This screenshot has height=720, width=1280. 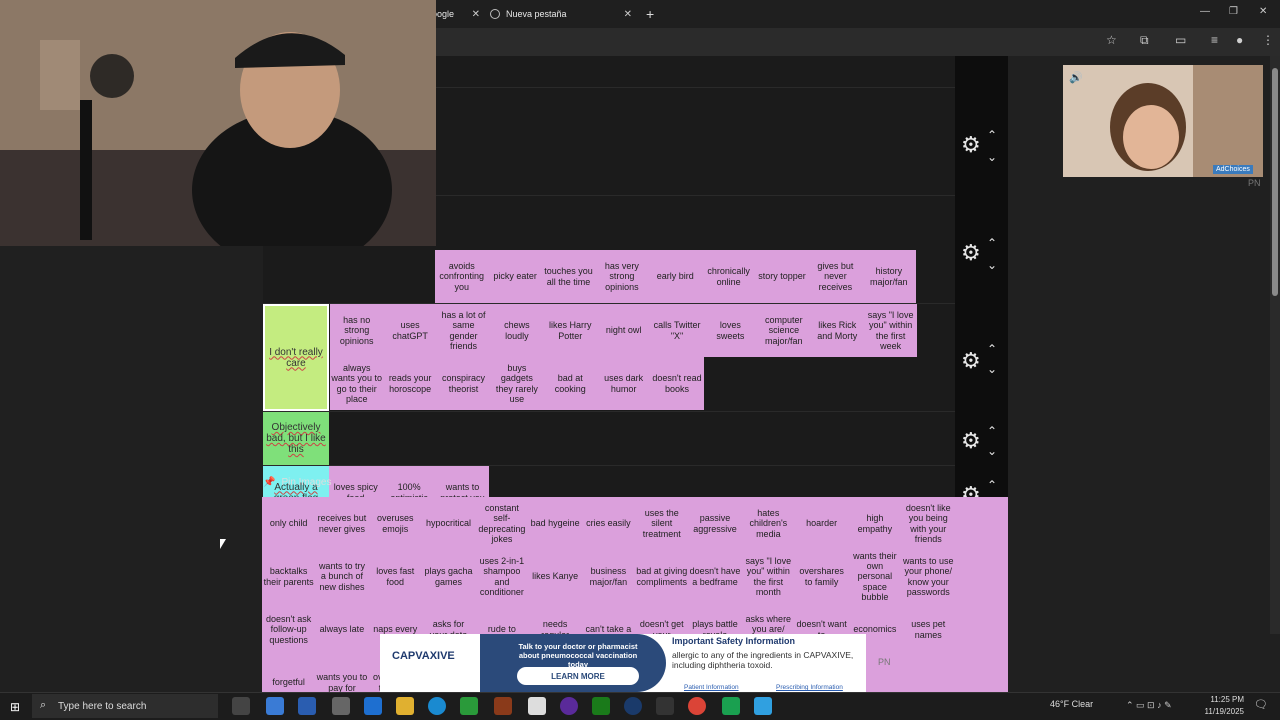 I want to click on window-close-icon: ✕, so click(x=1263, y=11).